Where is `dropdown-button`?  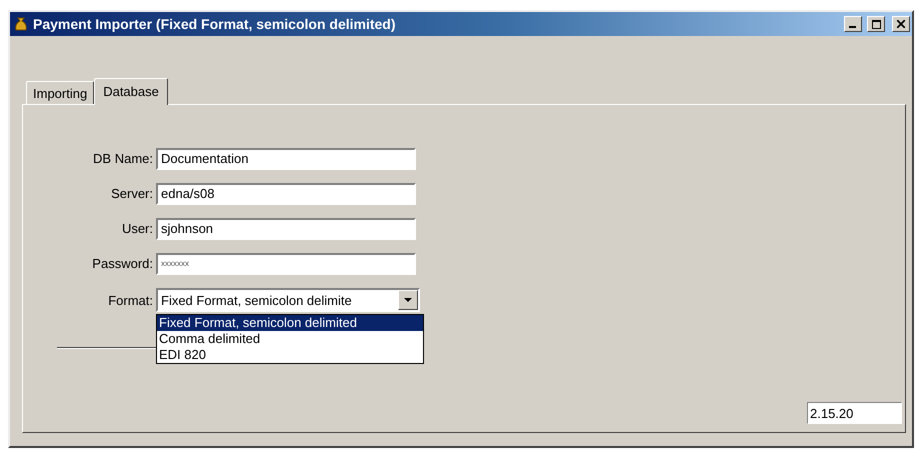
dropdown-button is located at coordinates (408, 300).